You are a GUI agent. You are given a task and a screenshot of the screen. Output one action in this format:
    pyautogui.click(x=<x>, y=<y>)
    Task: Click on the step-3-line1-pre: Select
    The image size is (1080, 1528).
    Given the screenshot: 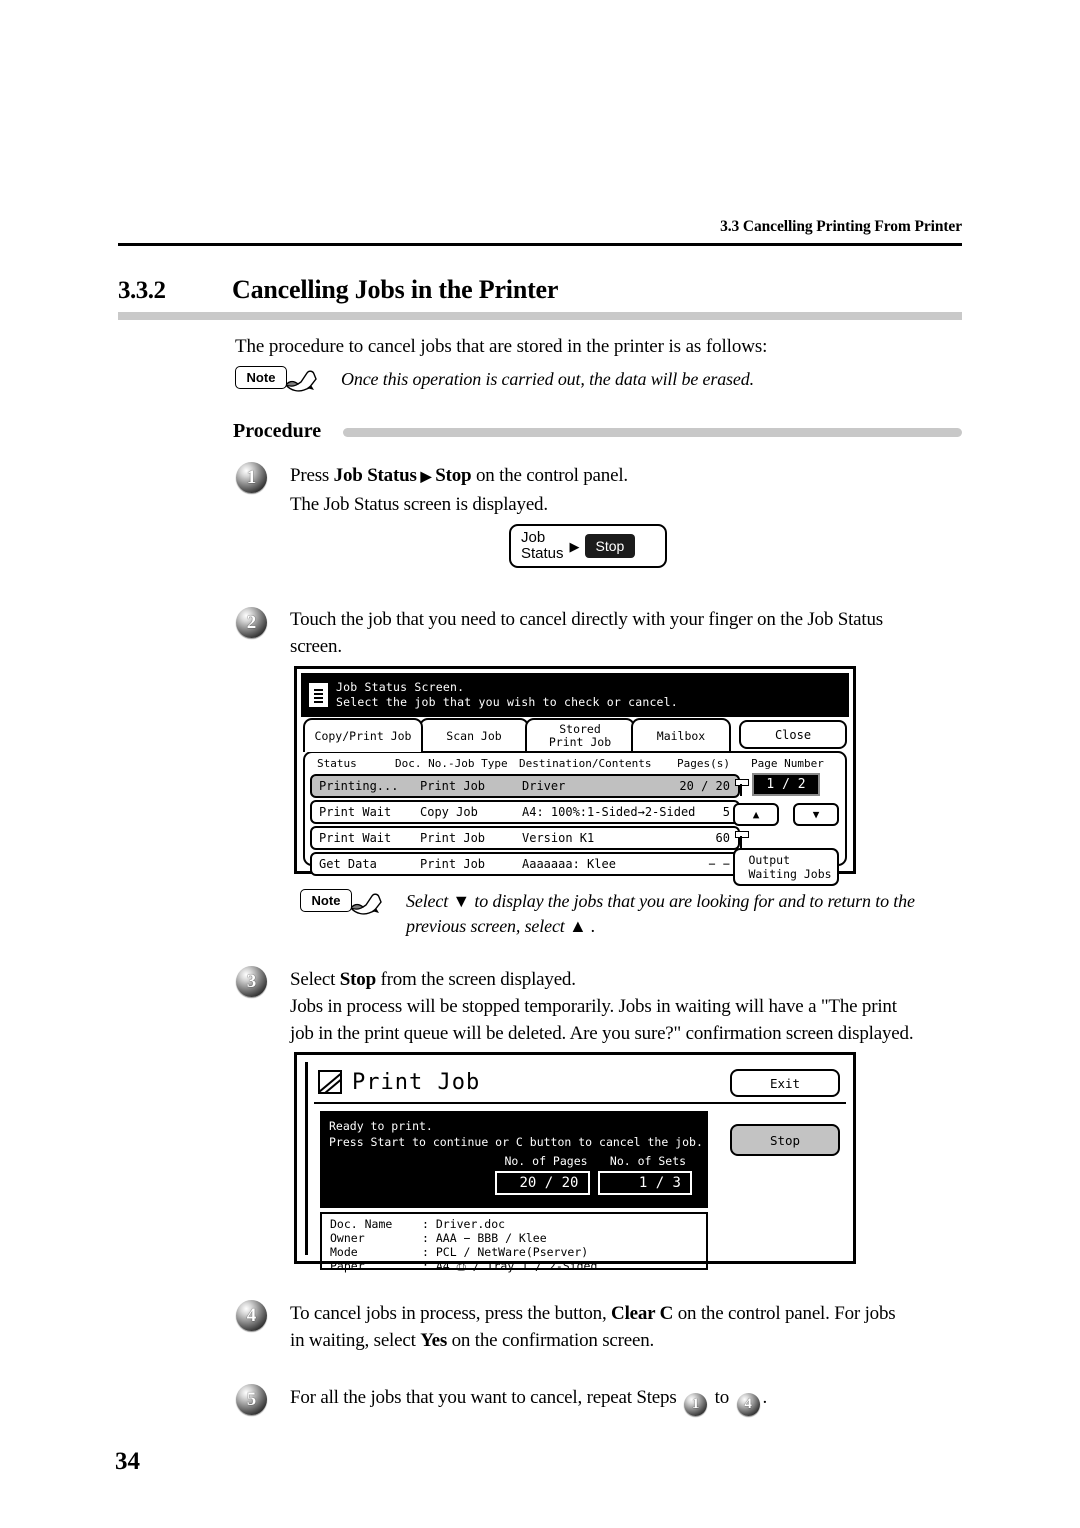 What is the action you would take?
    pyautogui.click(x=315, y=979)
    